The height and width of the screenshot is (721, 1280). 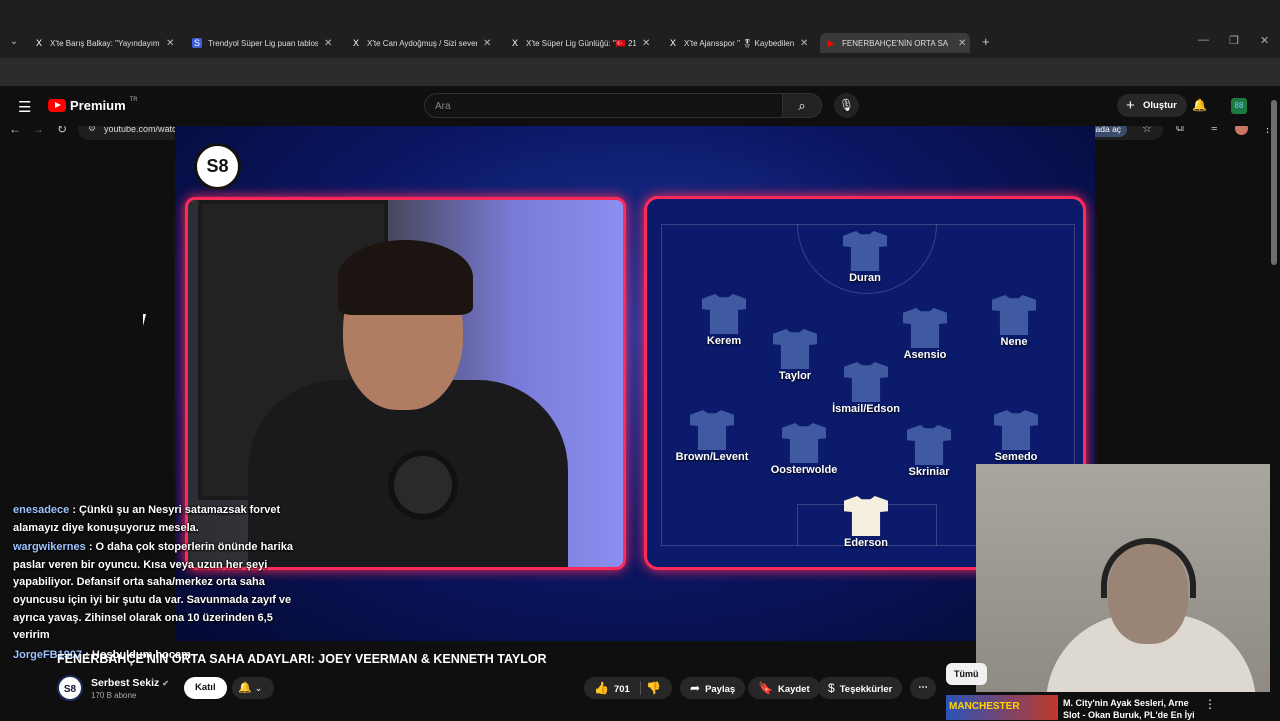 What do you see at coordinates (1002, 707) in the screenshot?
I see `recommended-video-thumbnail: MANCHESTER` at bounding box center [1002, 707].